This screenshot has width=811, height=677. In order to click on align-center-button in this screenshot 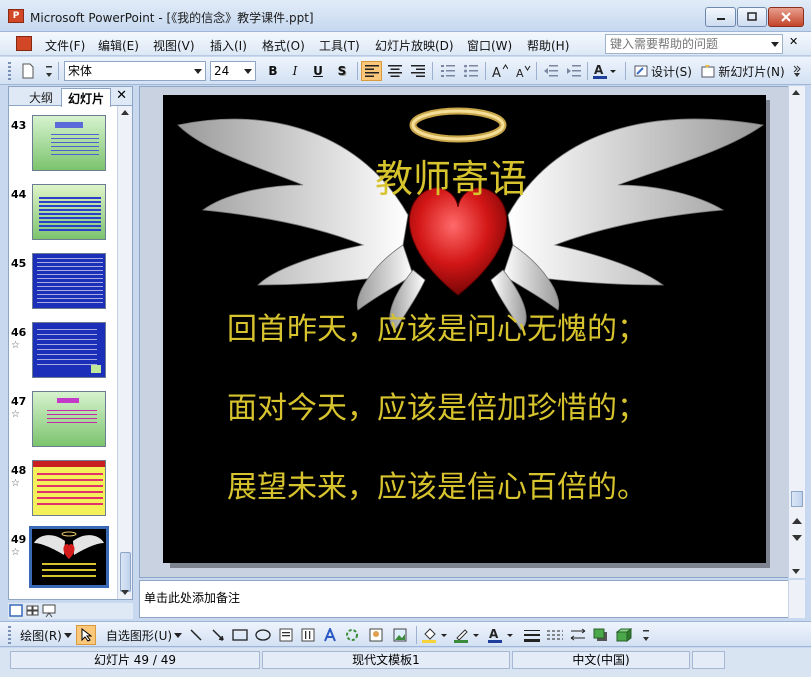, I will do `click(394, 71)`.